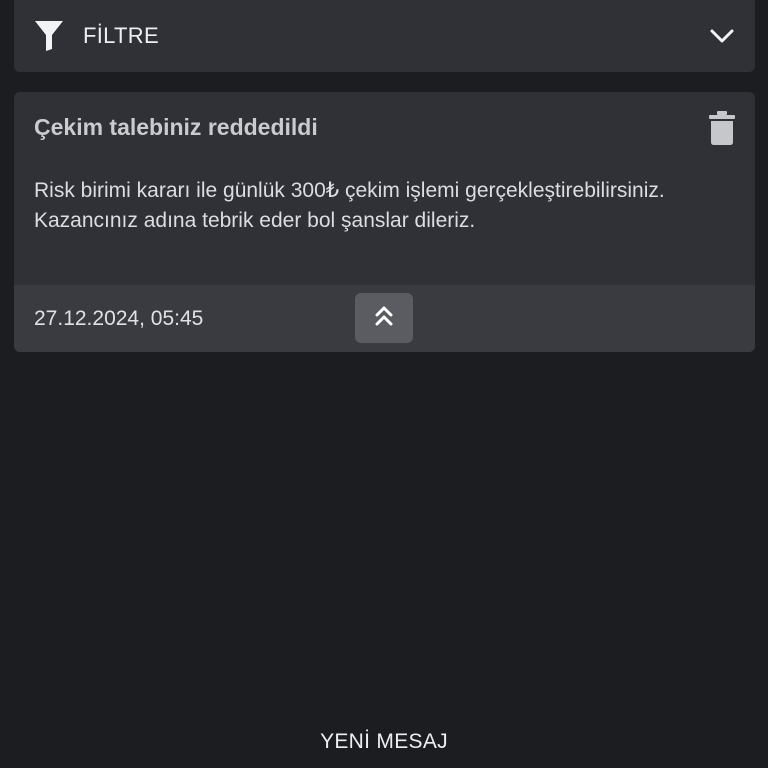  What do you see at coordinates (722, 36) in the screenshot?
I see `chevron-down-icon` at bounding box center [722, 36].